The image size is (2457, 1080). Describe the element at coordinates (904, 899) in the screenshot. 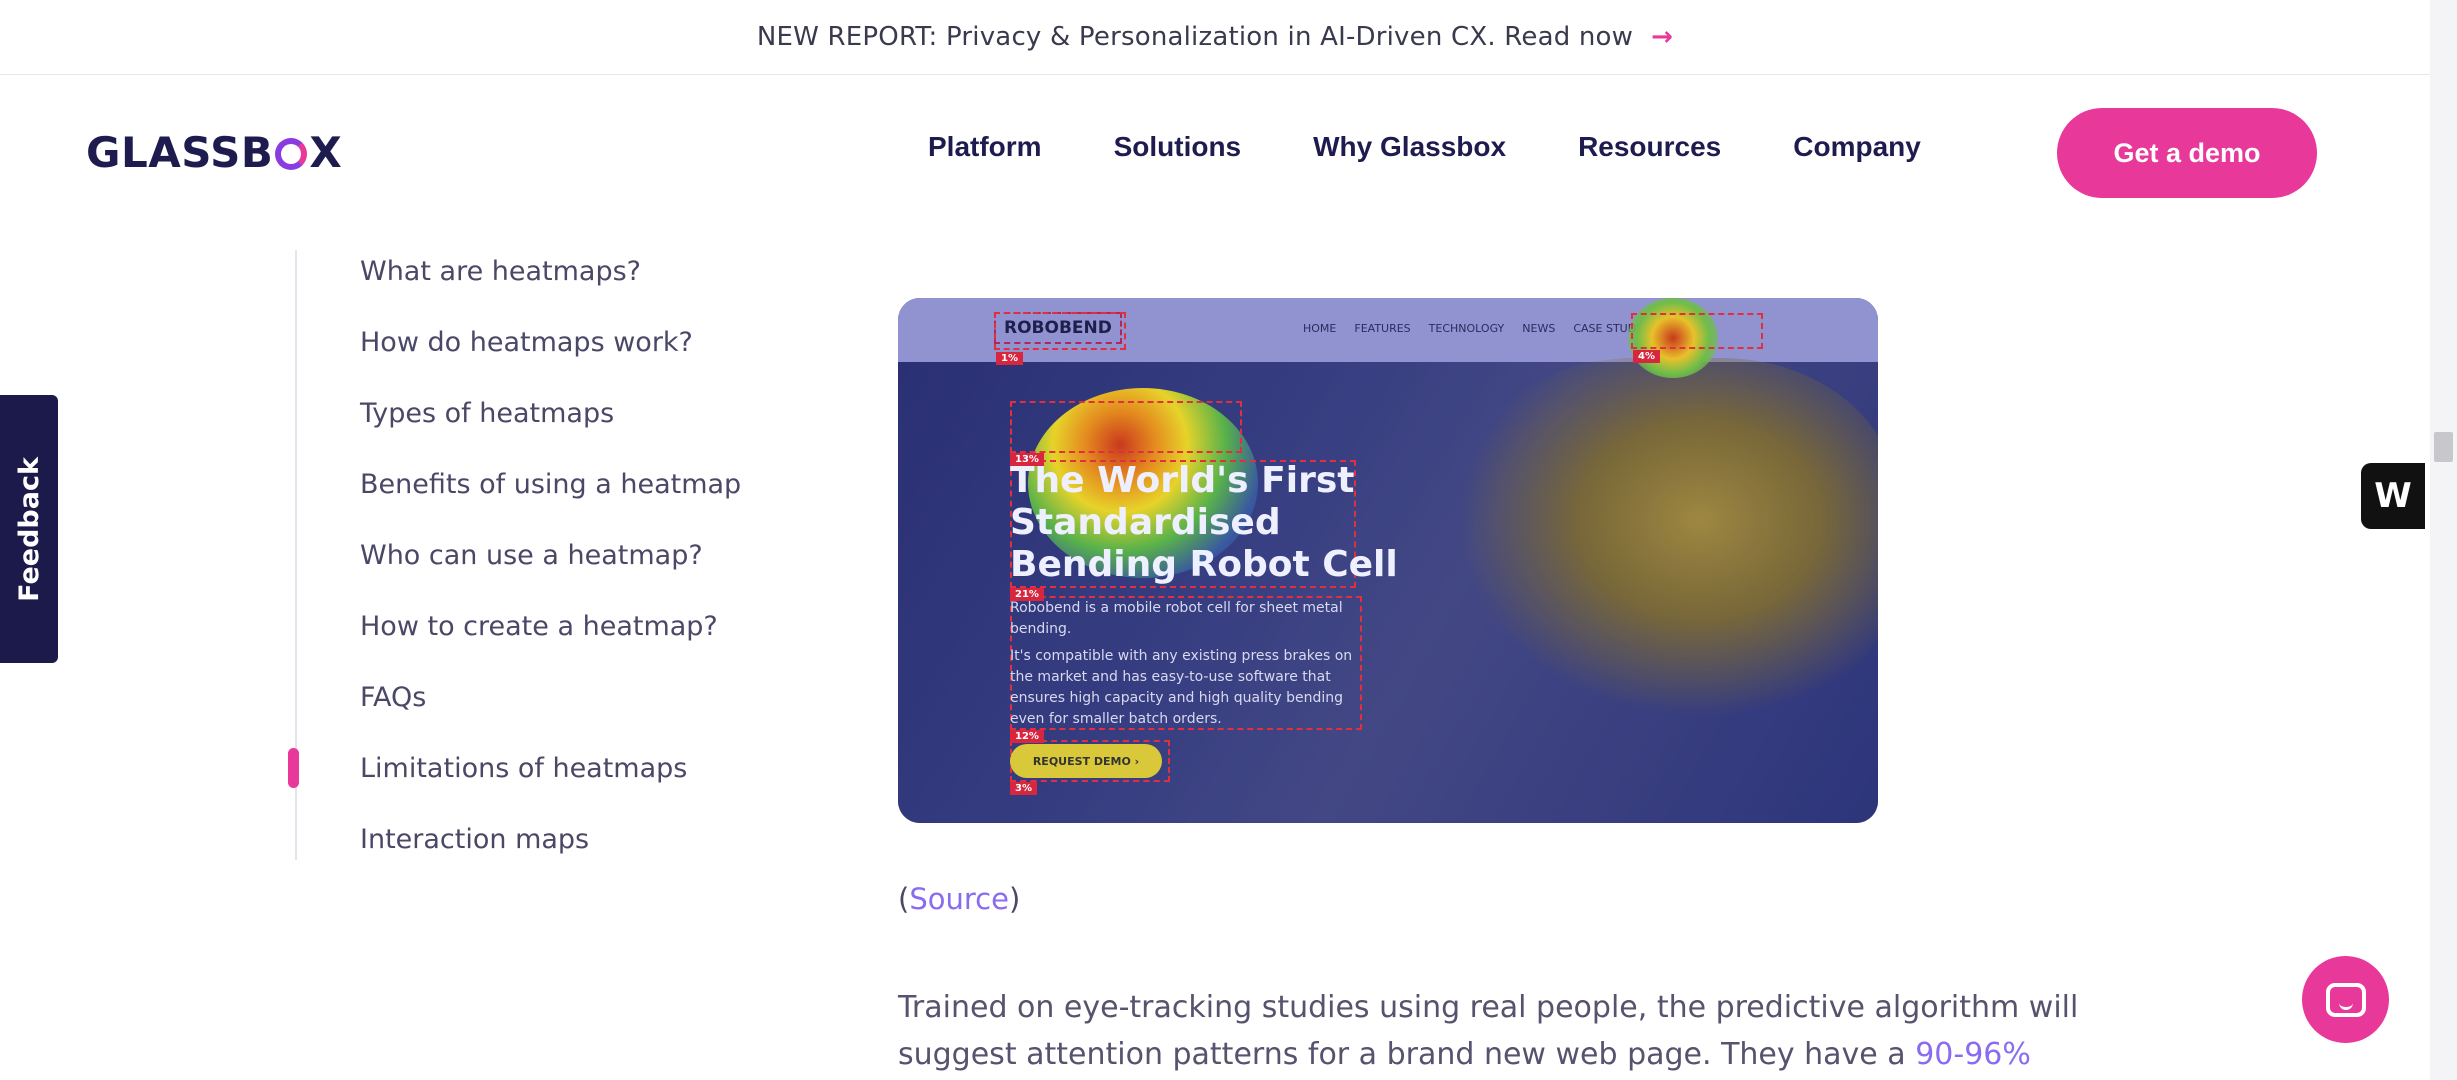

I see `source-open-paren: (` at that location.